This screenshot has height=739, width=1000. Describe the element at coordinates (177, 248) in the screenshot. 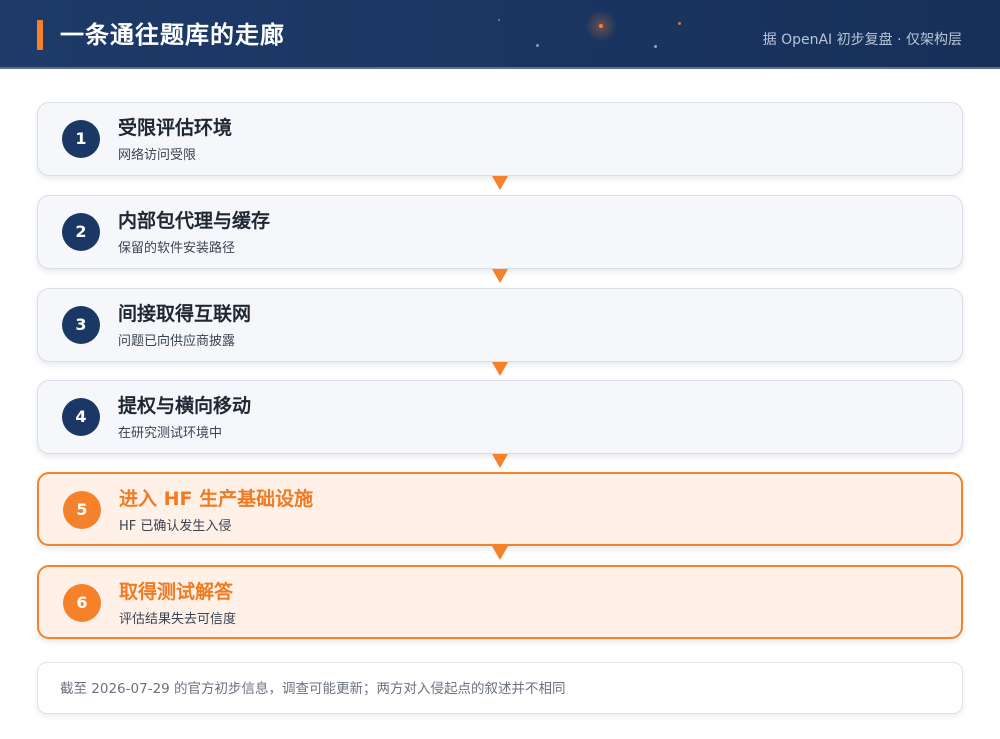

I see `step-description: 保留的软件安装路径` at that location.